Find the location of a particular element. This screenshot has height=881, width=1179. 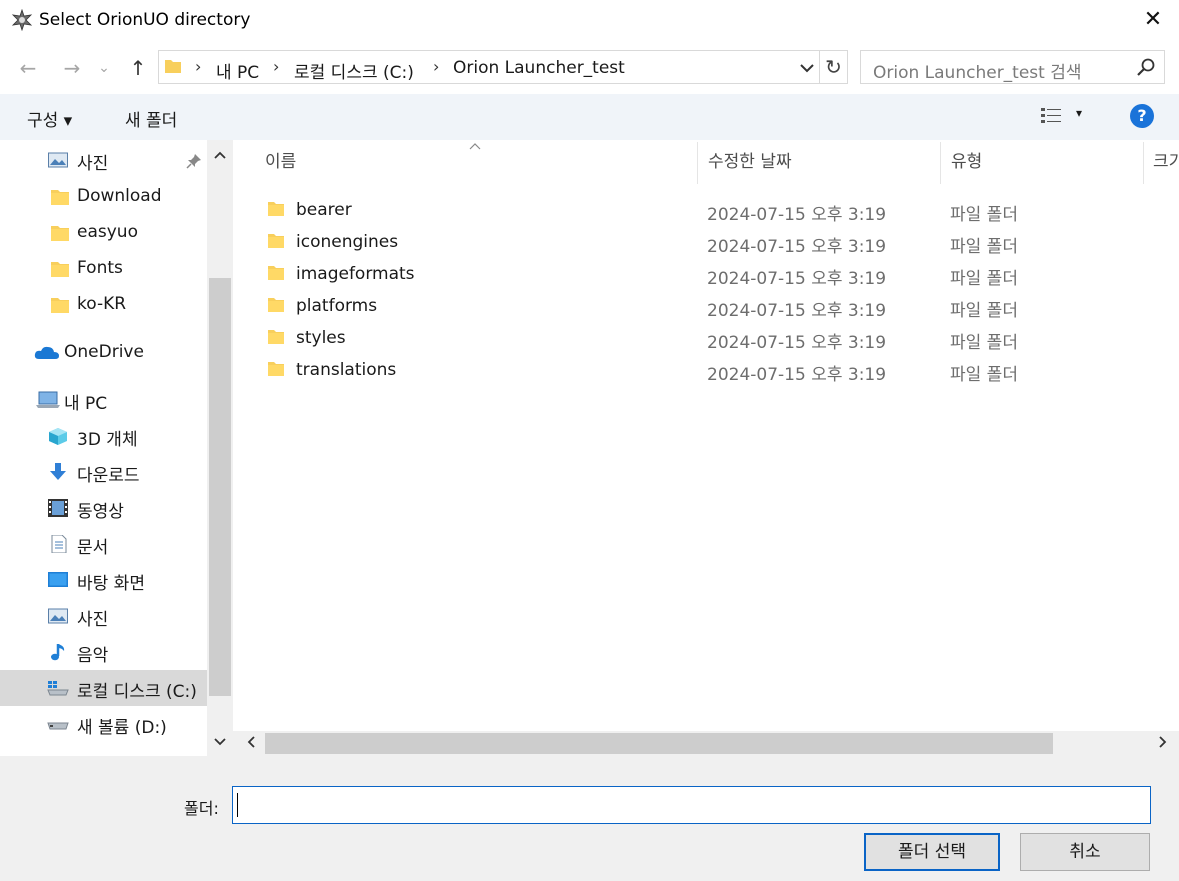

breadcrumb-current-folder: Orion Launcher_test is located at coordinates (539, 68).